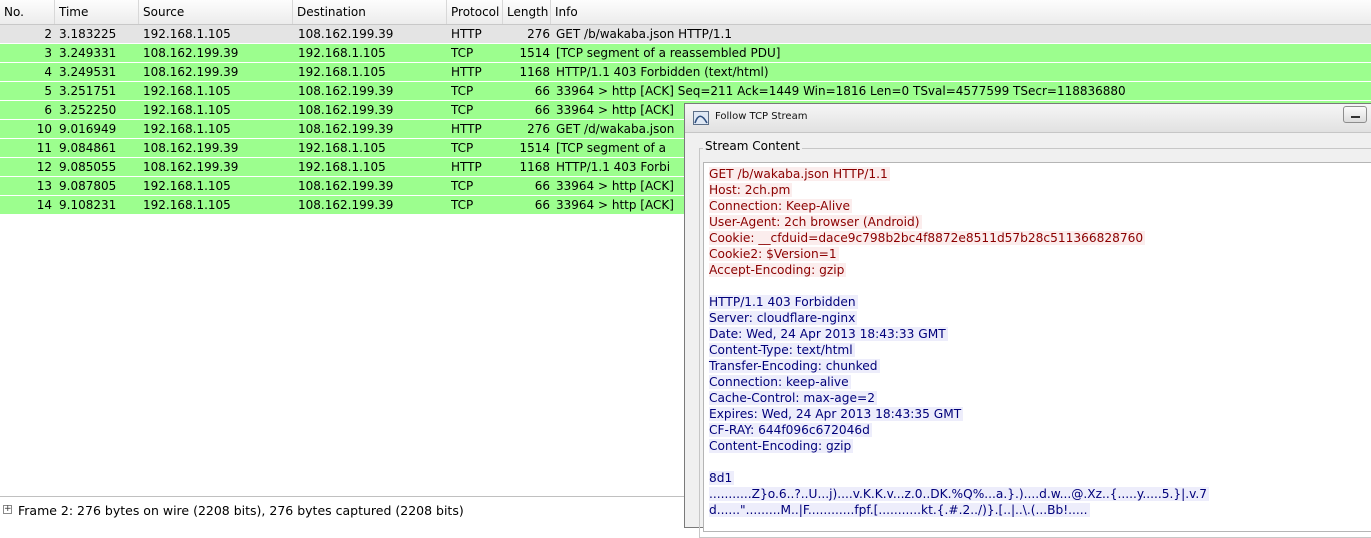  I want to click on request-line-text: Accept-Encoding: gzip, so click(778, 270).